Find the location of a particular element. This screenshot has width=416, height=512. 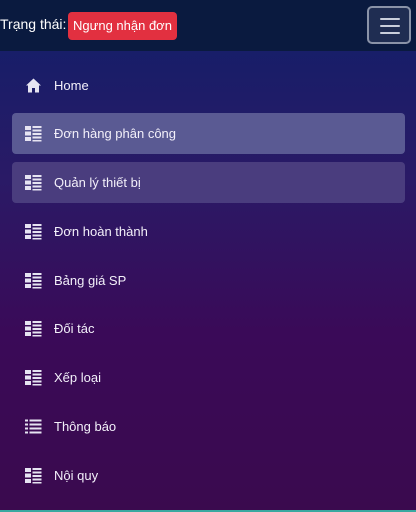

sidebar-item-don-hang-phan-cong: Đơn hàng phân công is located at coordinates (208, 133).